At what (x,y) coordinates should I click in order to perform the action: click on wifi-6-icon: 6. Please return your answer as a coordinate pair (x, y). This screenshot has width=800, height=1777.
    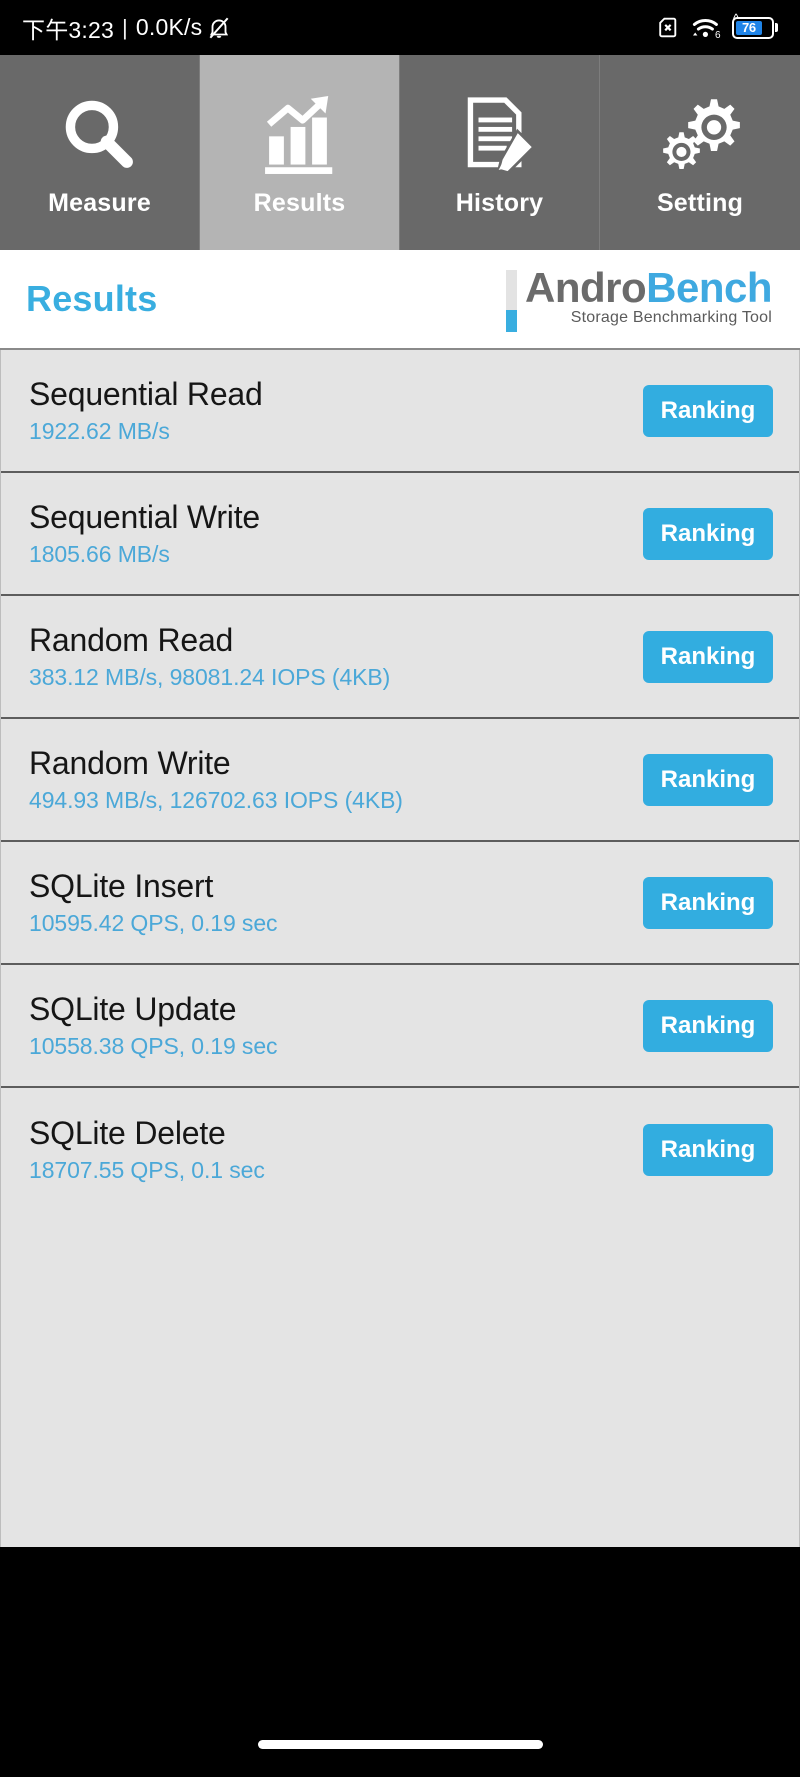
    Looking at the image, I should click on (706, 27).